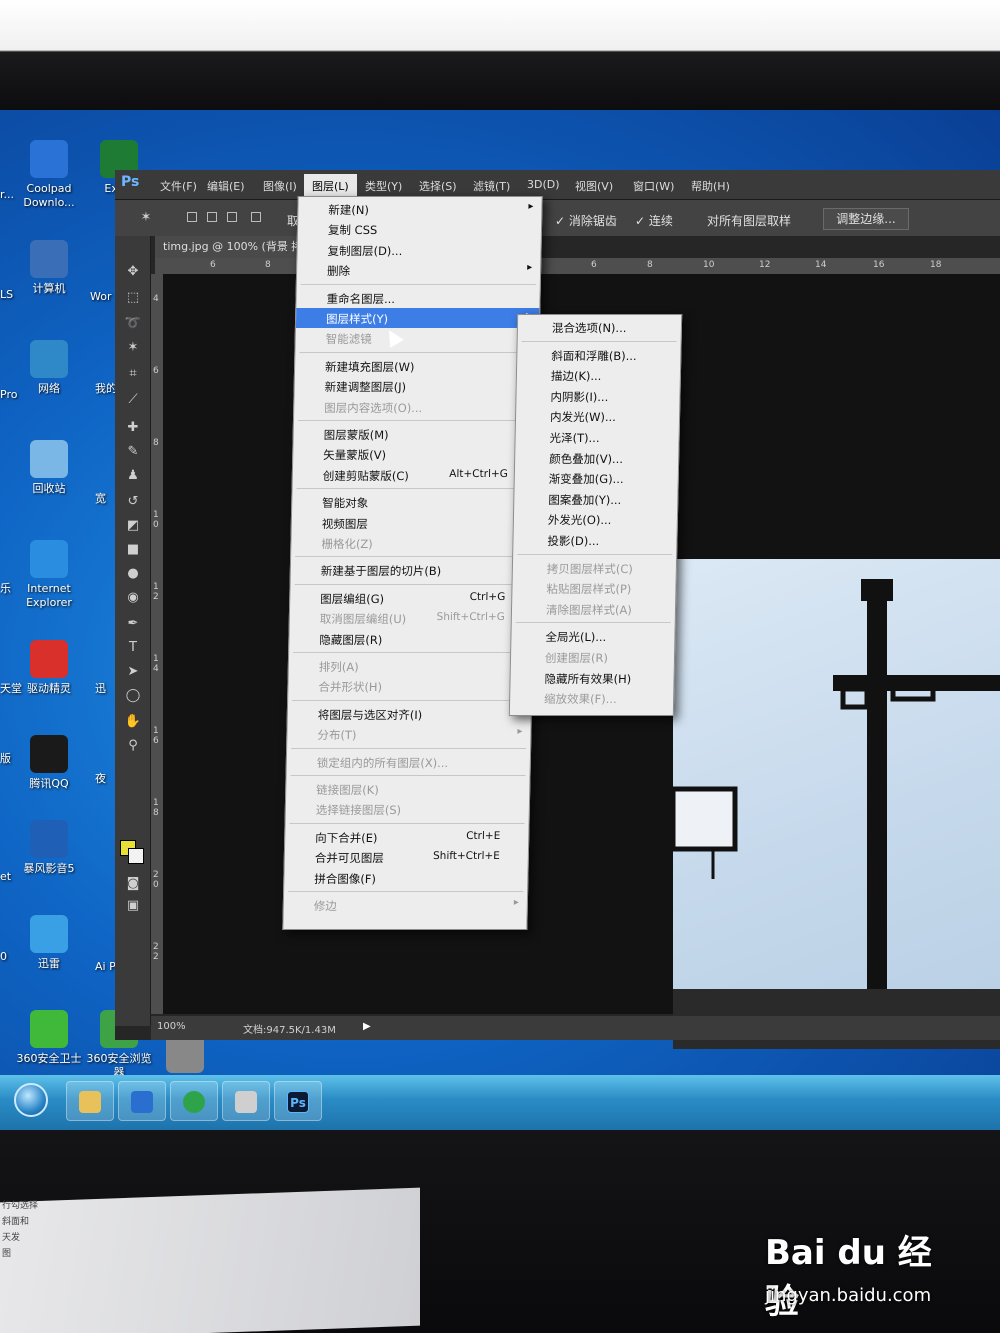  I want to click on ps-menu-11: 帮助(H), so click(710, 186).